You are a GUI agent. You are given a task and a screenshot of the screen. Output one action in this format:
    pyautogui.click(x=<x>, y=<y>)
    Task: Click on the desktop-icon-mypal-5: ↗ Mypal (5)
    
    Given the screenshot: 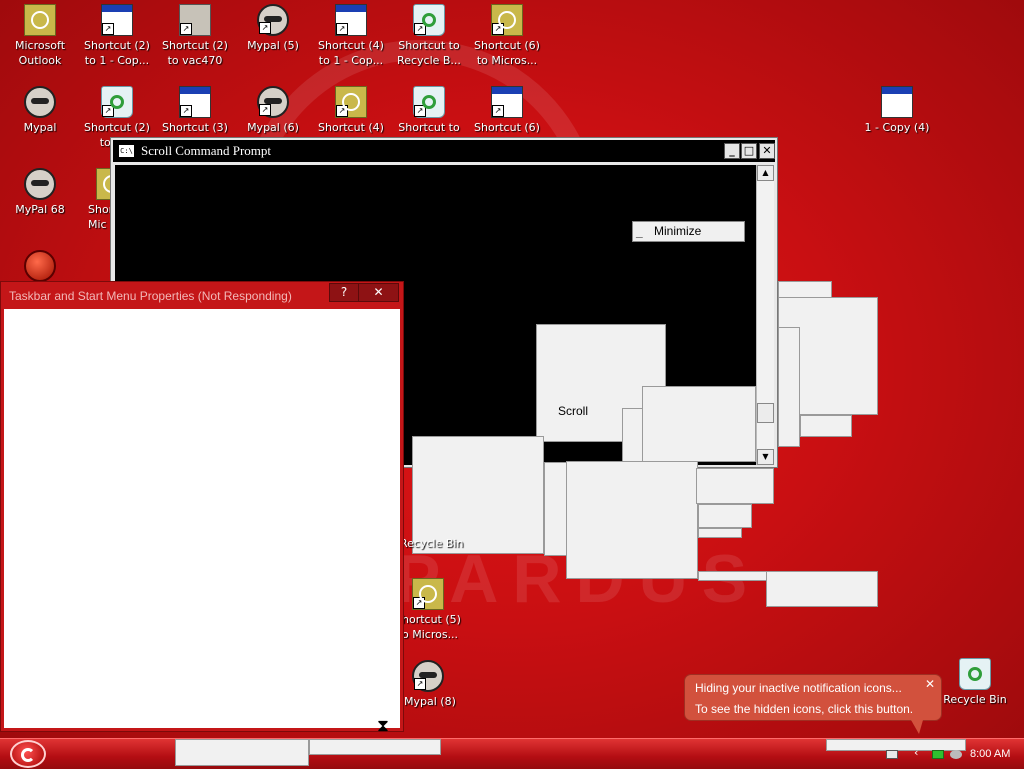 What is the action you would take?
    pyautogui.click(x=273, y=28)
    